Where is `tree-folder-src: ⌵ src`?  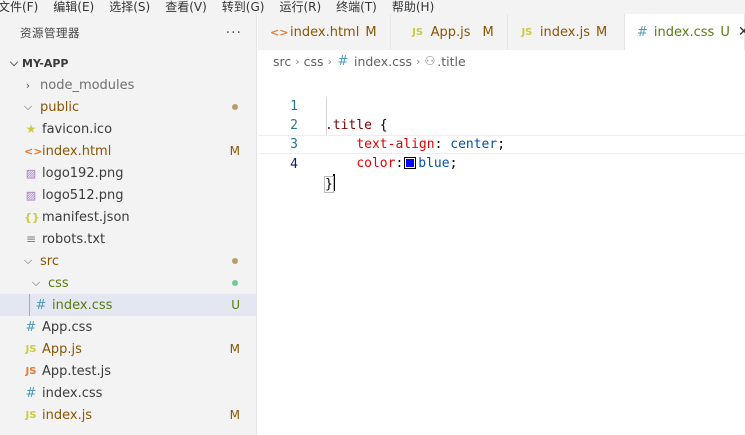 tree-folder-src: ⌵ src is located at coordinates (128, 261).